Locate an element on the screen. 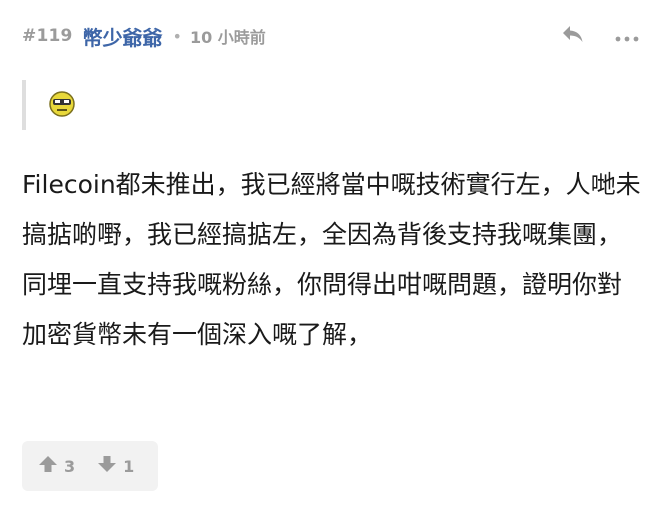 The width and height of the screenshot is (660, 517). reply-button is located at coordinates (573, 36).